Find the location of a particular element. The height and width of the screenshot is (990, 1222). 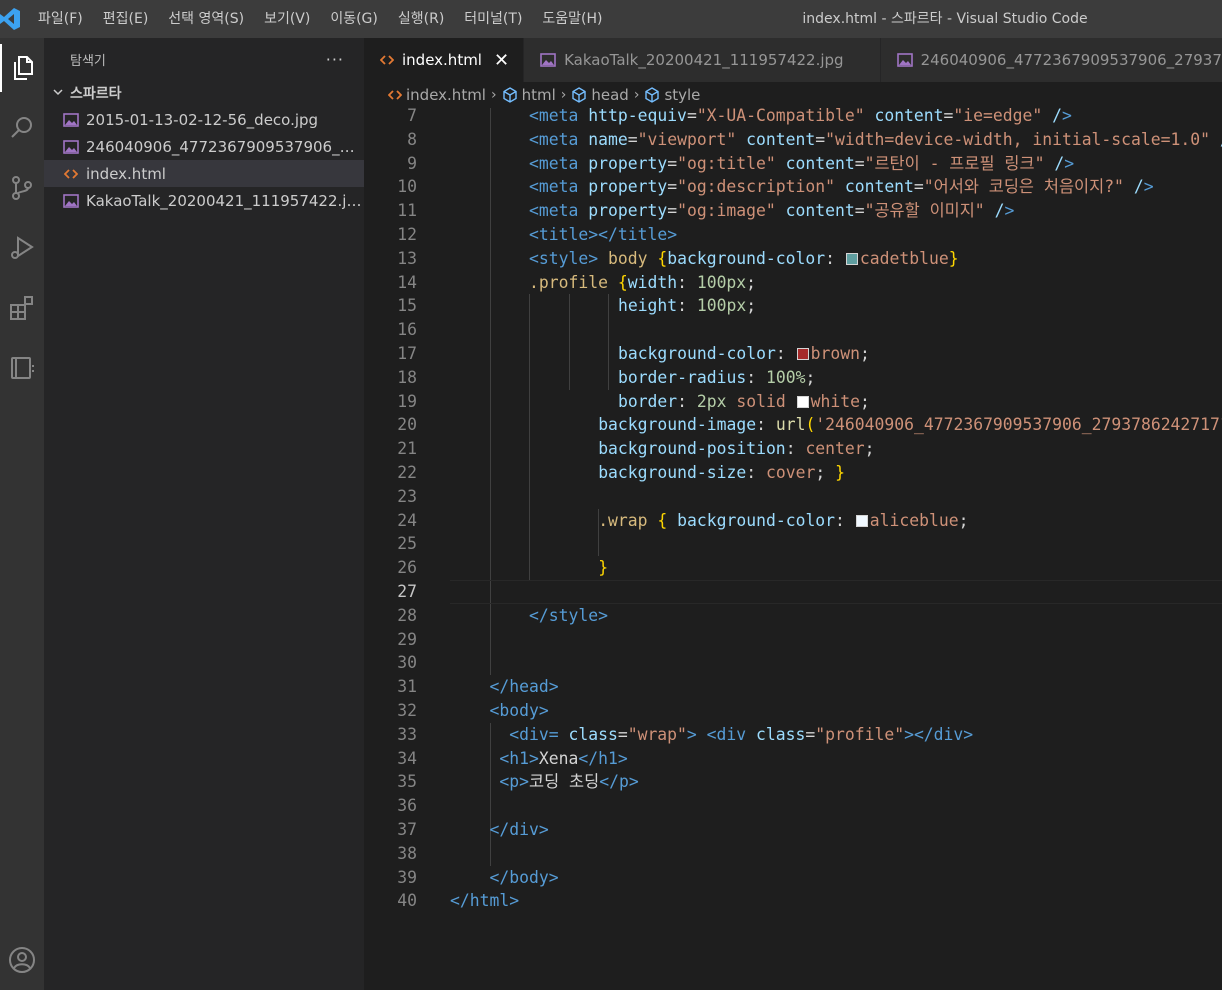

remote-explorer-icon is located at coordinates (22, 368).